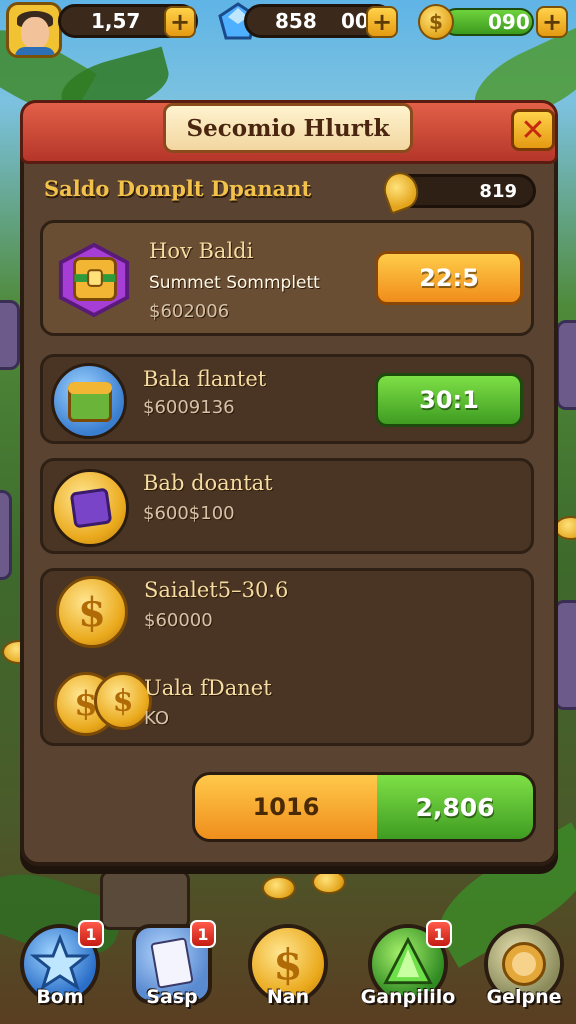 This screenshot has width=576, height=1024. I want to click on nav-label: Nan, so click(288, 997).